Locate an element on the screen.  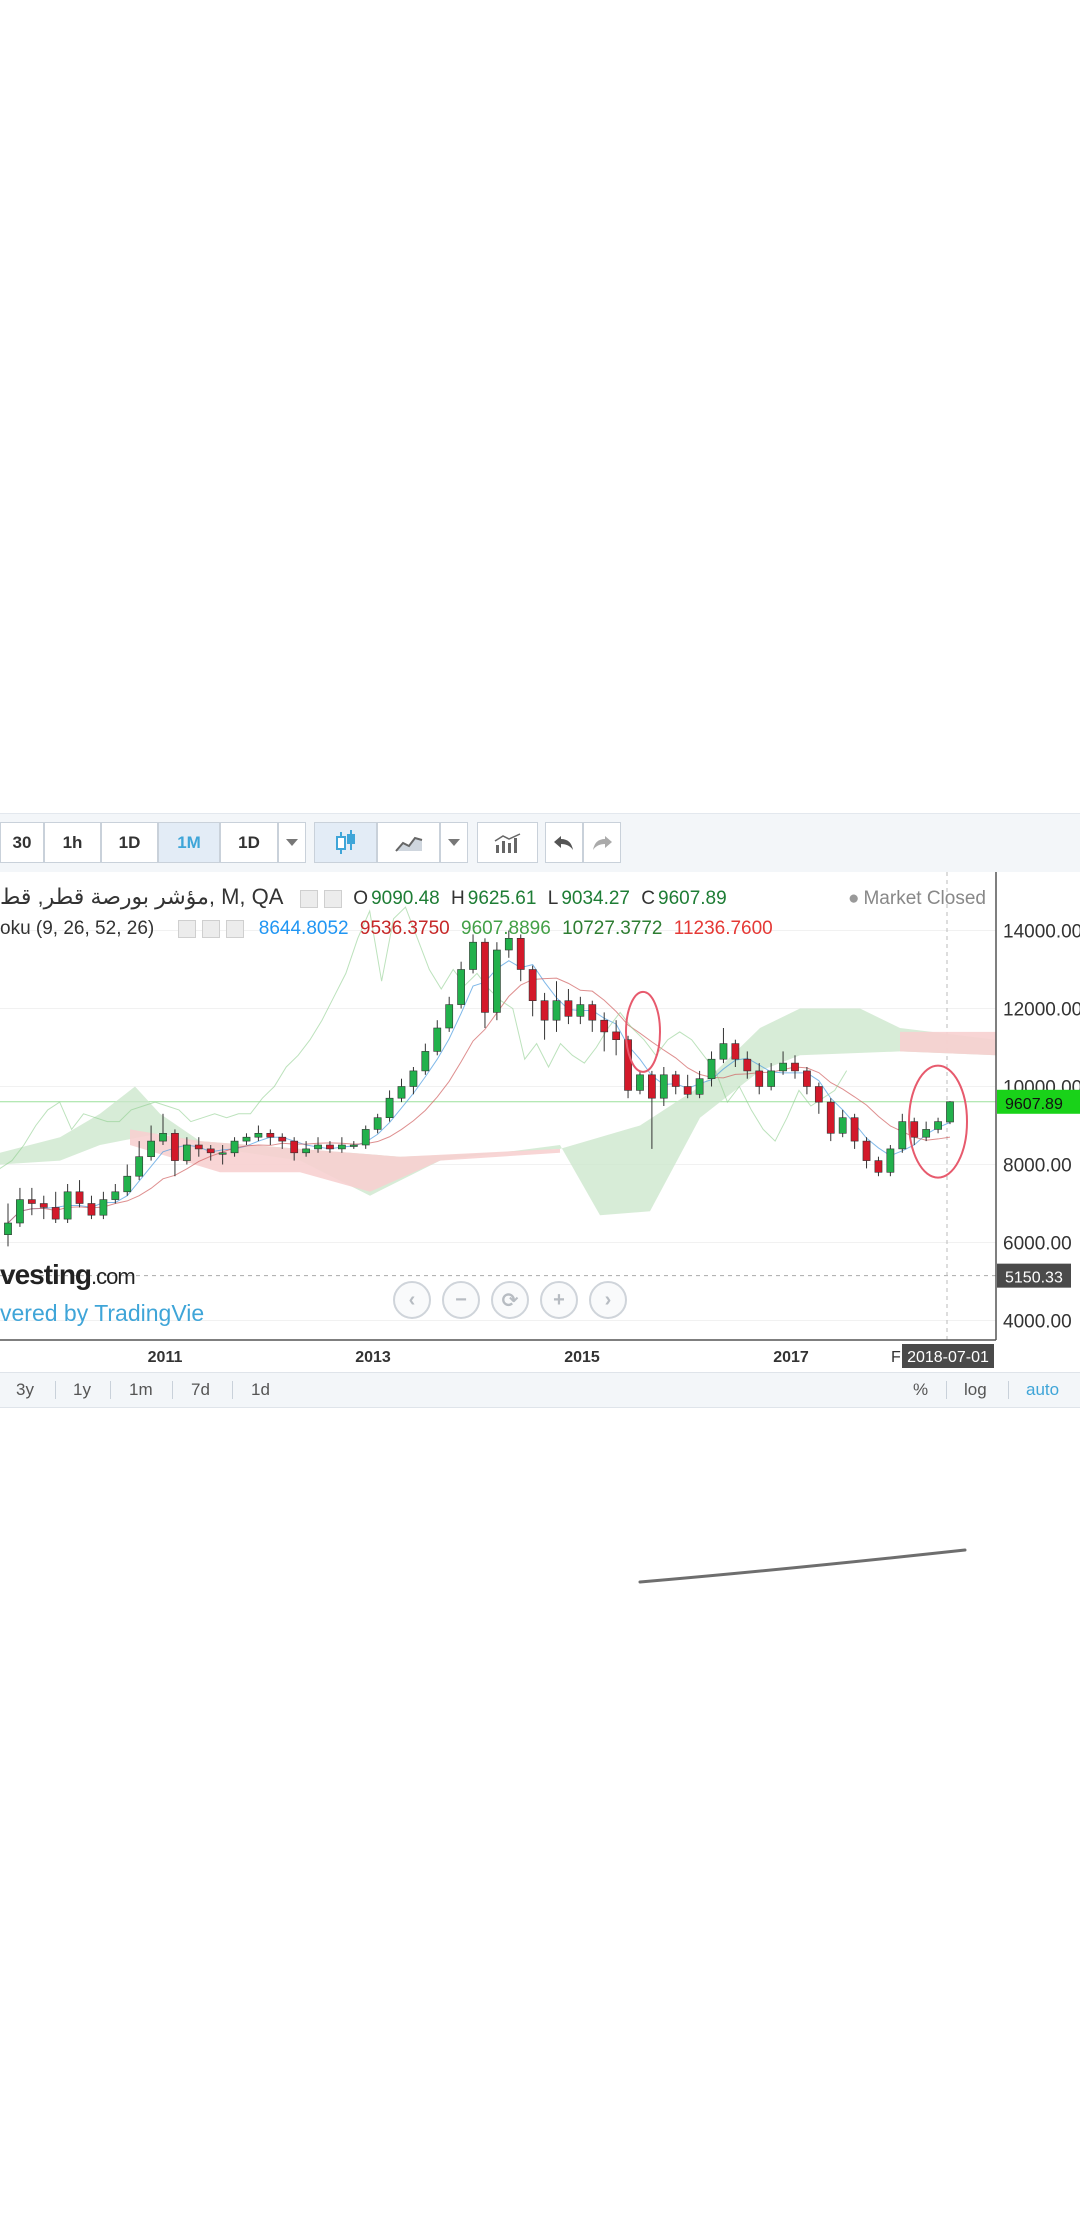
indicator-value-2: 9536.3750 is located at coordinates (404, 928).